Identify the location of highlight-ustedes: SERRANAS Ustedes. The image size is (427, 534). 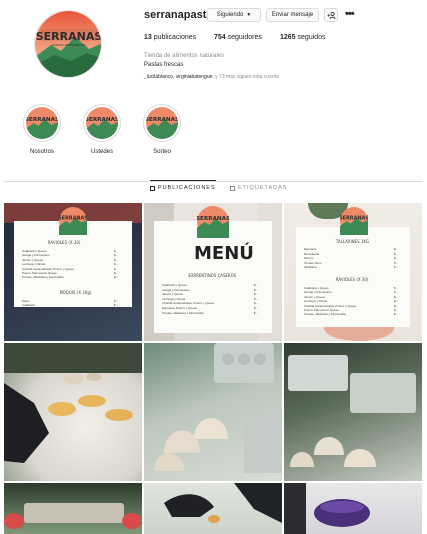
(102, 129).